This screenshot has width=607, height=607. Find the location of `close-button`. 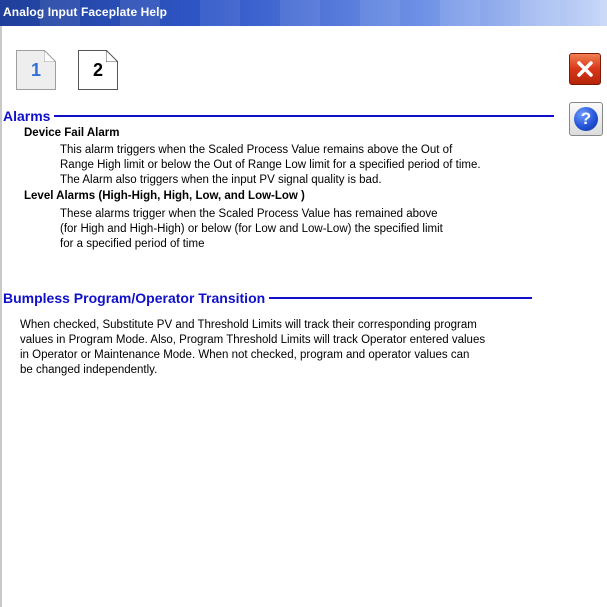

close-button is located at coordinates (585, 69).